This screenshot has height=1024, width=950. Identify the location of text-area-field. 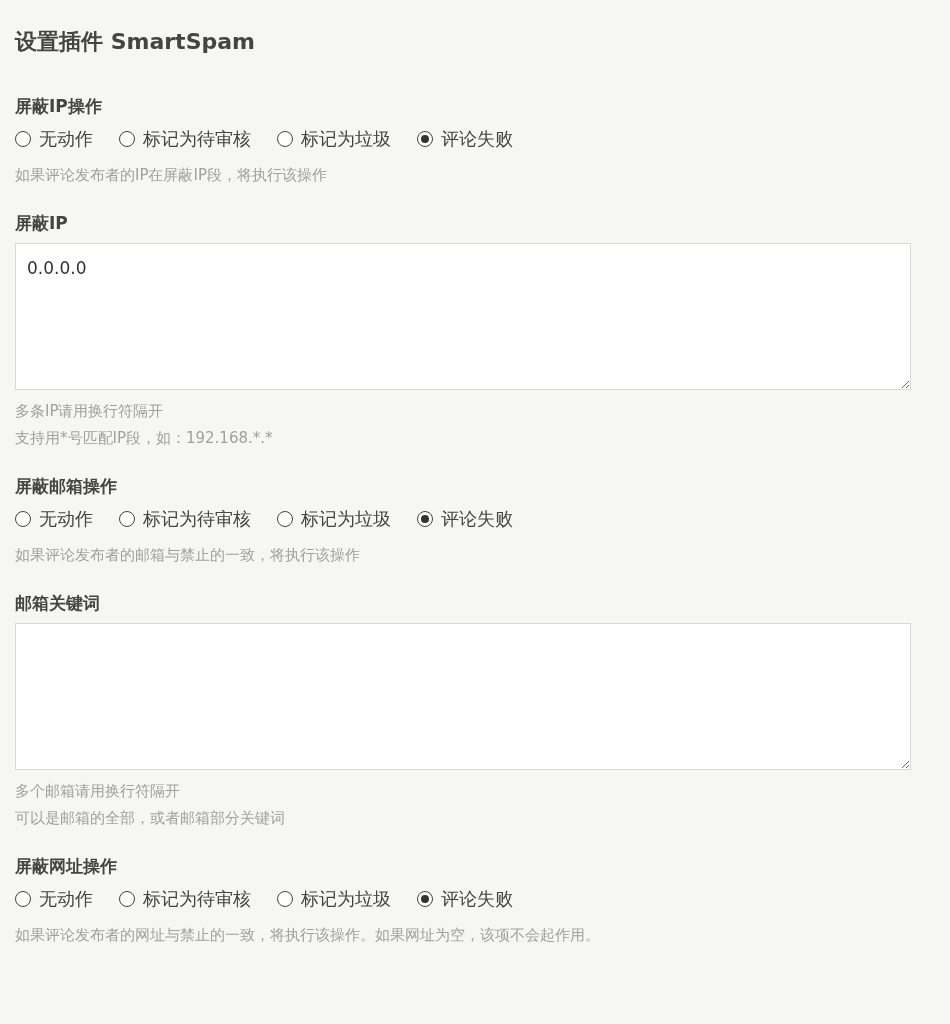
(463, 696).